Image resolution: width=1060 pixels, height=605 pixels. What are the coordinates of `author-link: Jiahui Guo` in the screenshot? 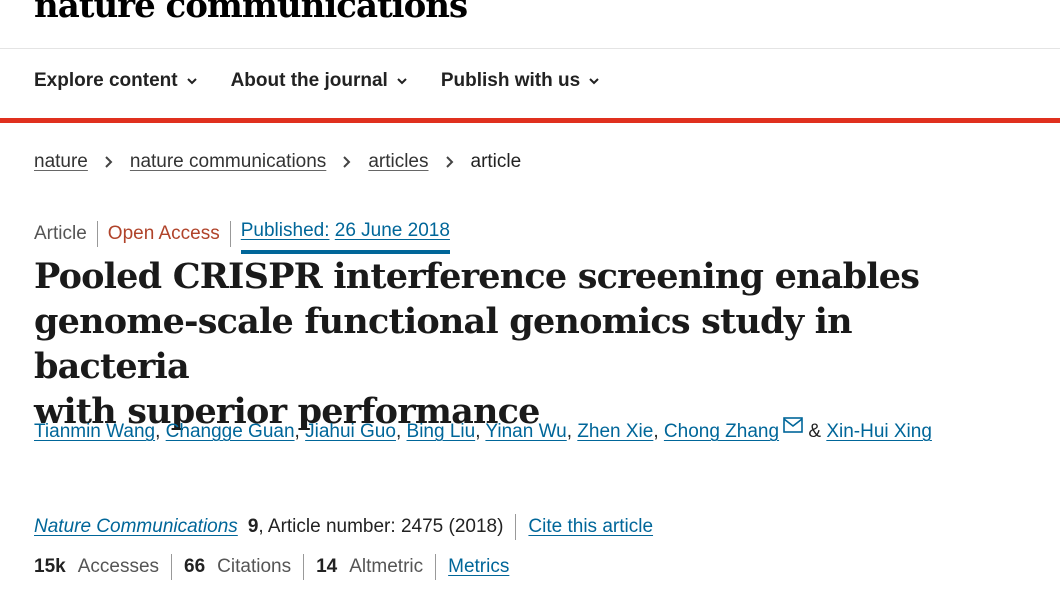 It's located at (350, 431).